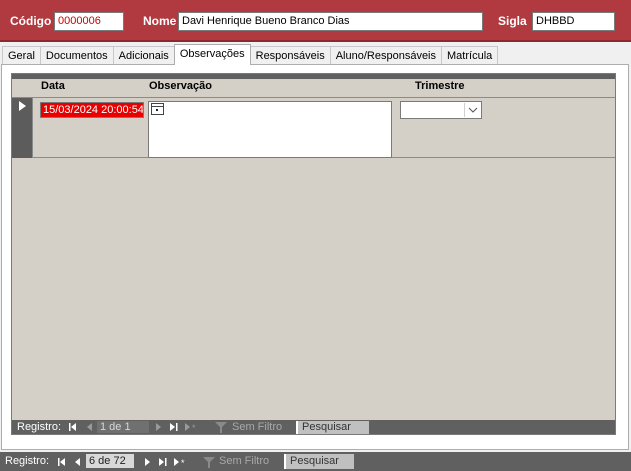 The image size is (631, 471). Describe the element at coordinates (209, 462) in the screenshot. I see `main-filter-icon` at that location.